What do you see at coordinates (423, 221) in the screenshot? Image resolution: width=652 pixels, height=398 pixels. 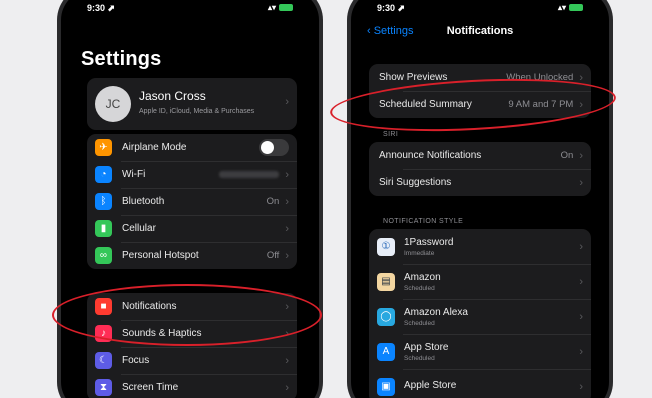 I see `notification-style-header: NOTIFICATION STYLE` at bounding box center [423, 221].